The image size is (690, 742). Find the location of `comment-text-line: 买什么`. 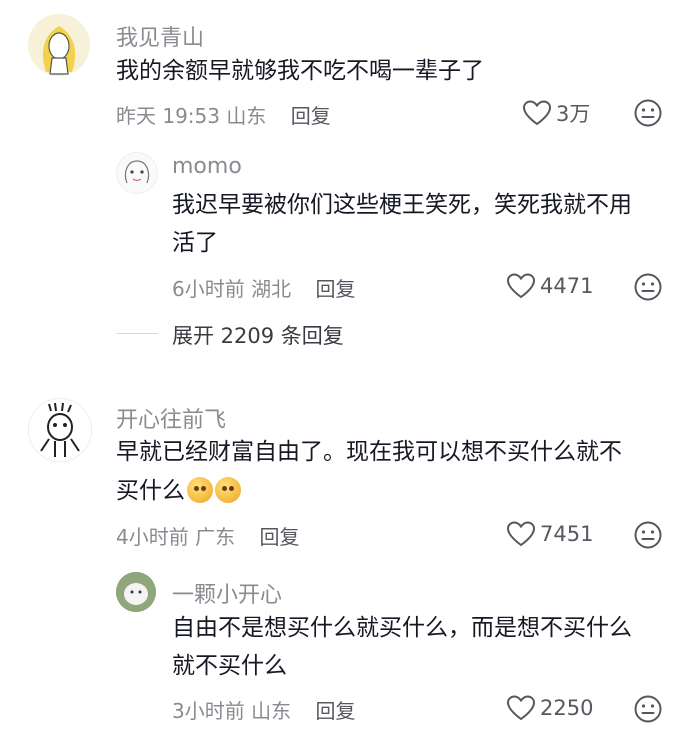

comment-text-line: 买什么 is located at coordinates (178, 491).